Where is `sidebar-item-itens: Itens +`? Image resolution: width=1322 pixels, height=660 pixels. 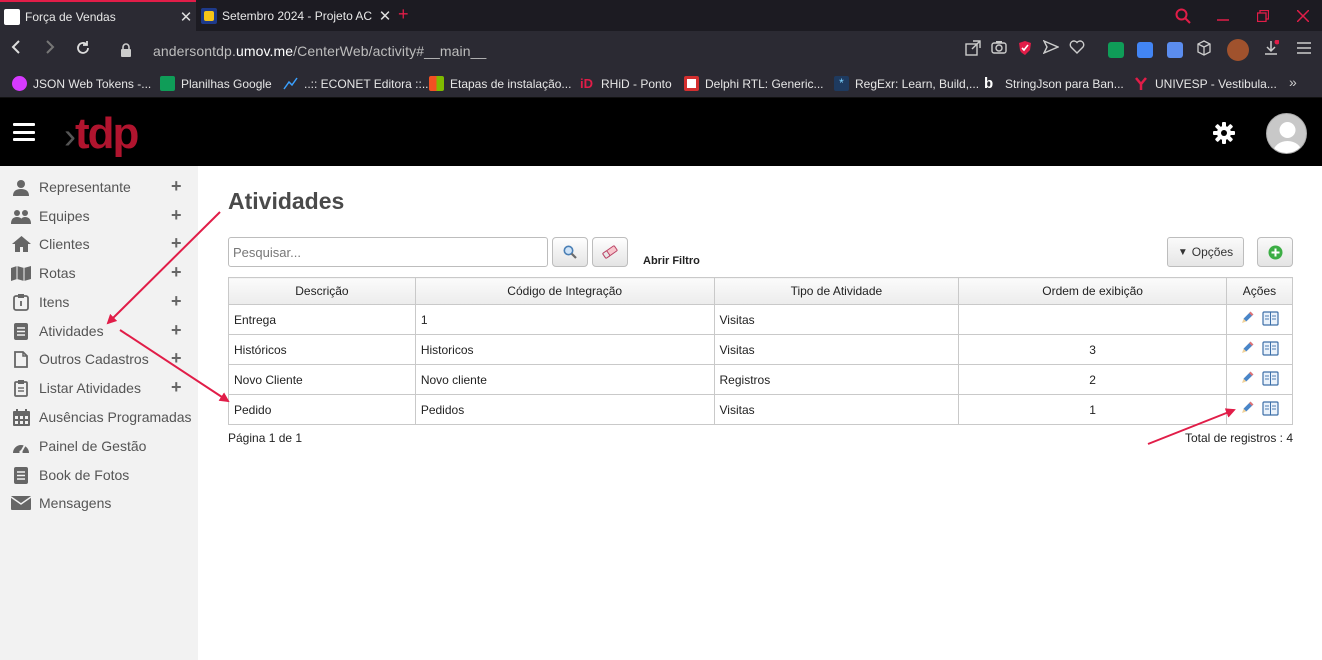 sidebar-item-itens: Itens + is located at coordinates (99, 302).